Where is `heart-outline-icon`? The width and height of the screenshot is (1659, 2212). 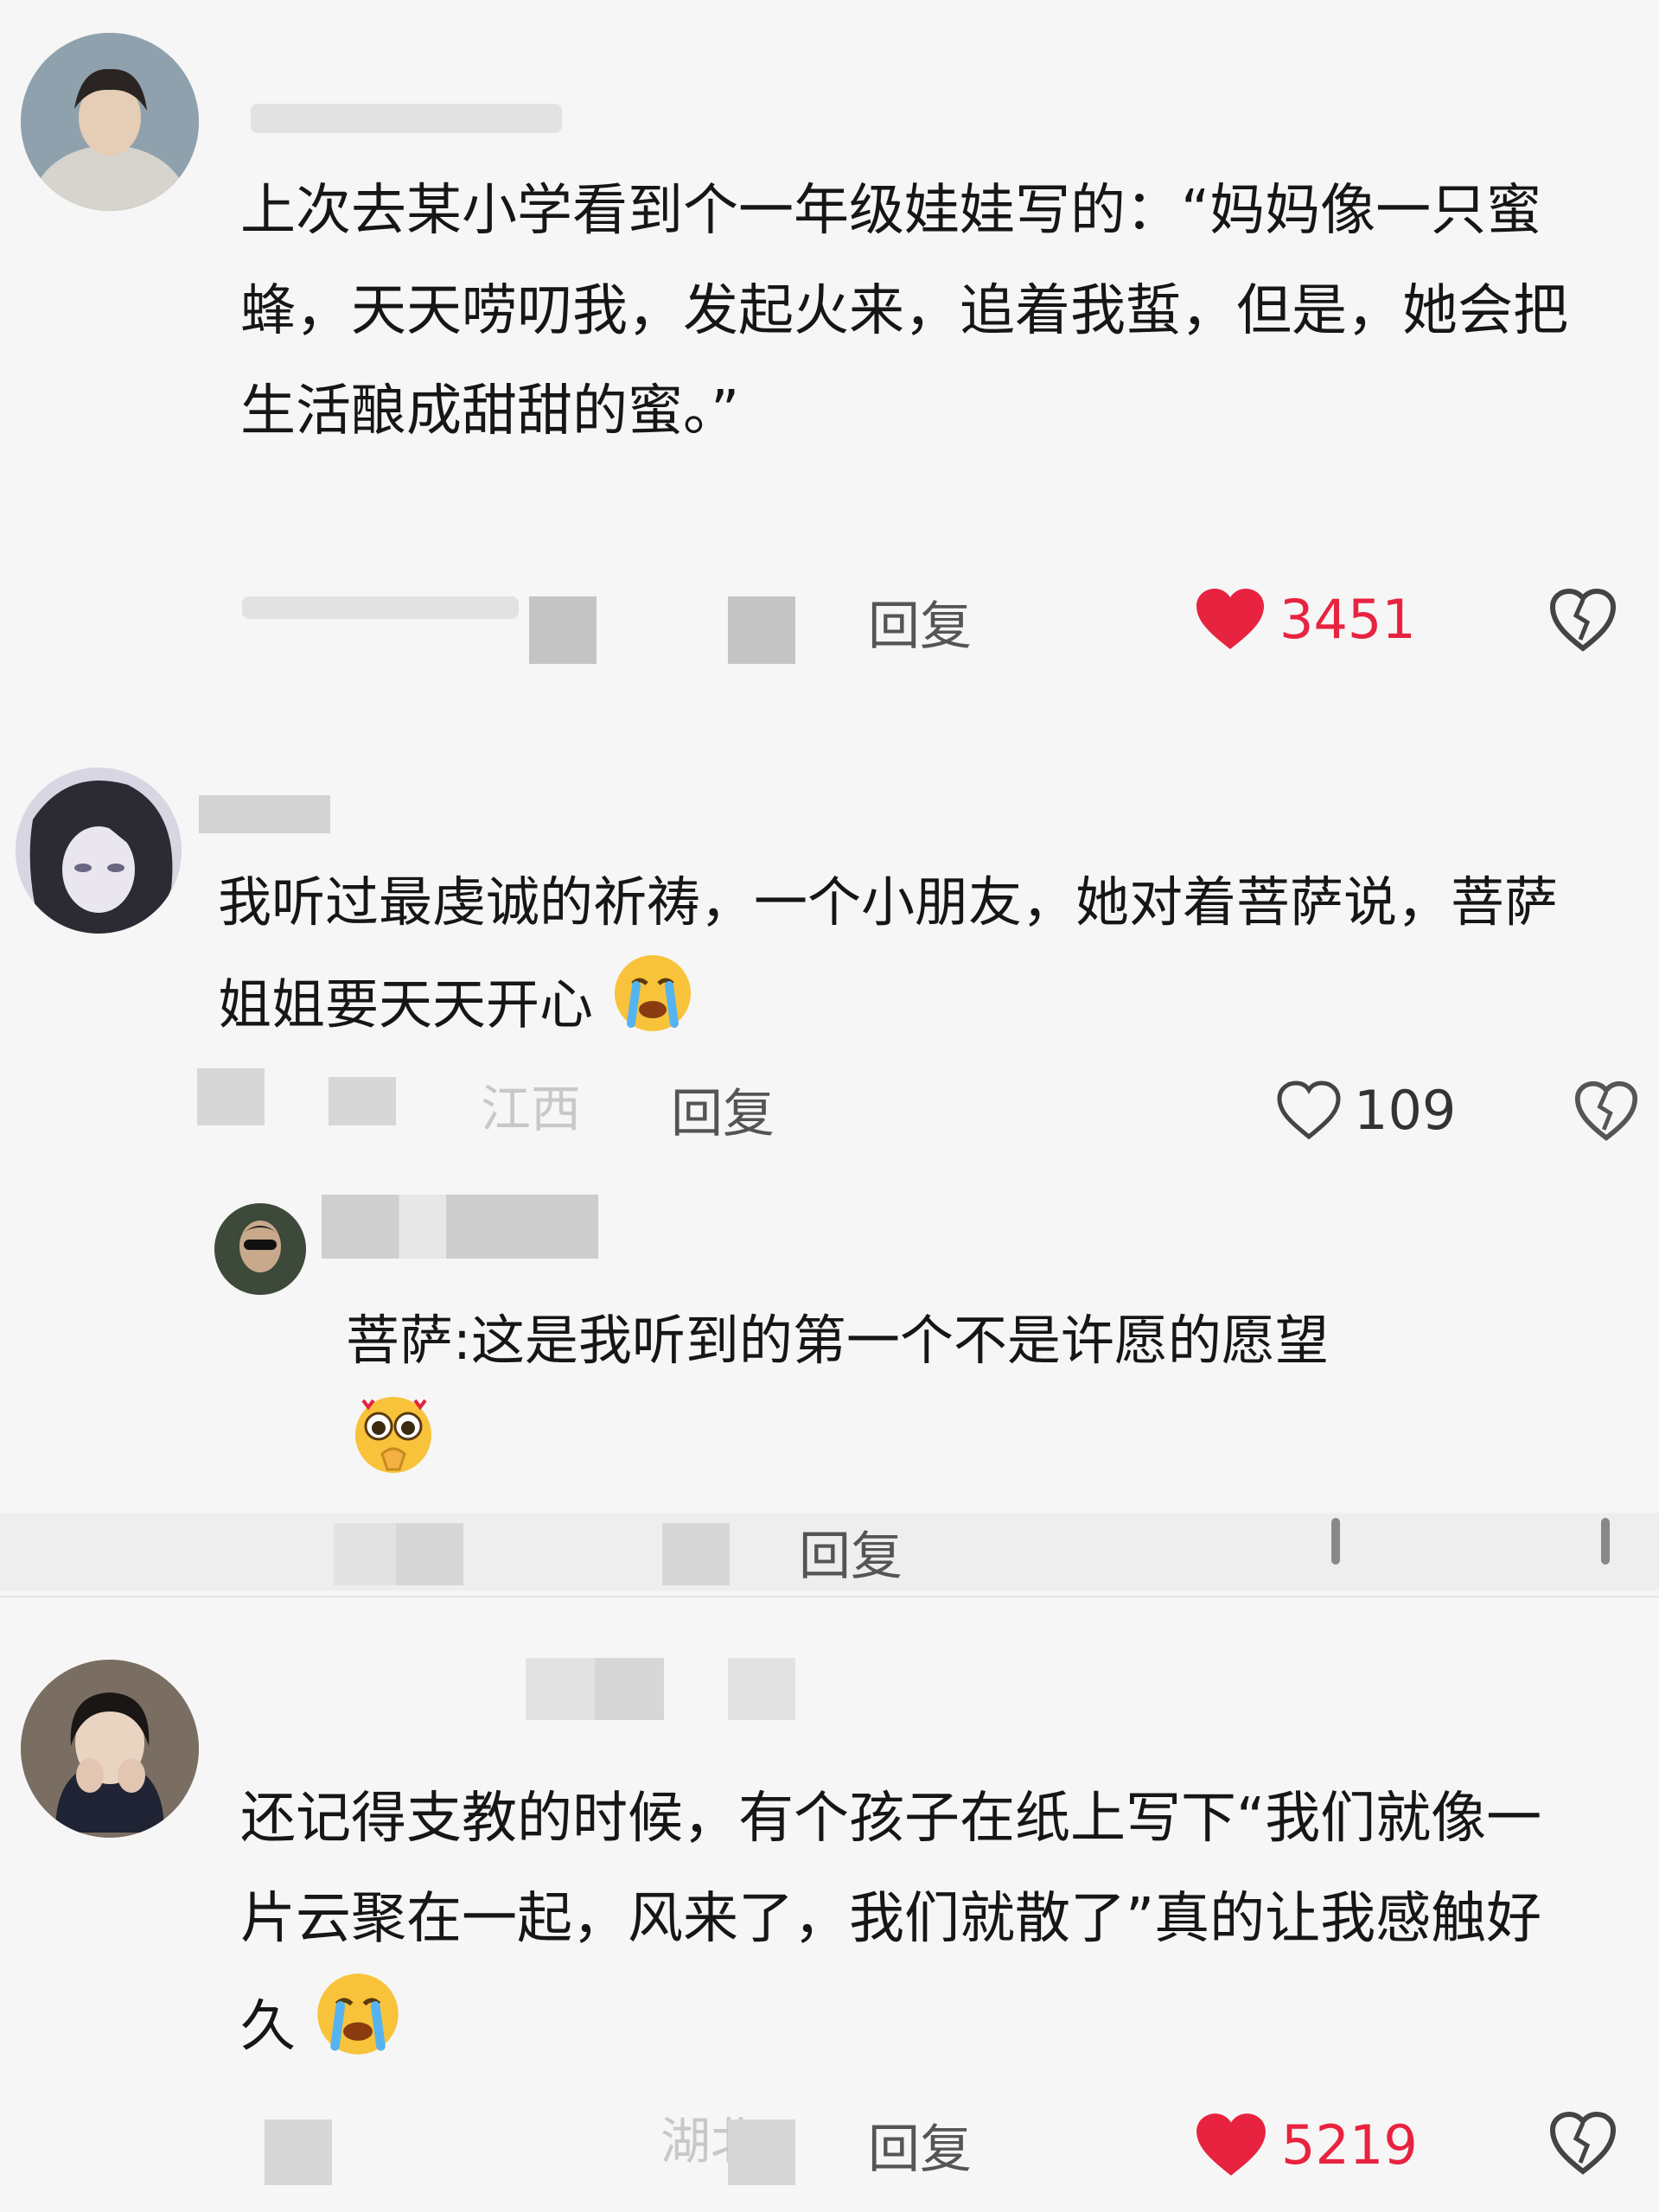
heart-outline-icon is located at coordinates (1309, 1111).